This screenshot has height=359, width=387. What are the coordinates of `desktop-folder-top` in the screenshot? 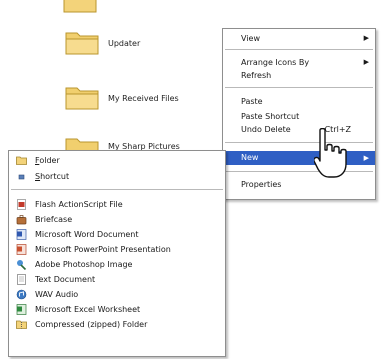 It's located at (82, 7).